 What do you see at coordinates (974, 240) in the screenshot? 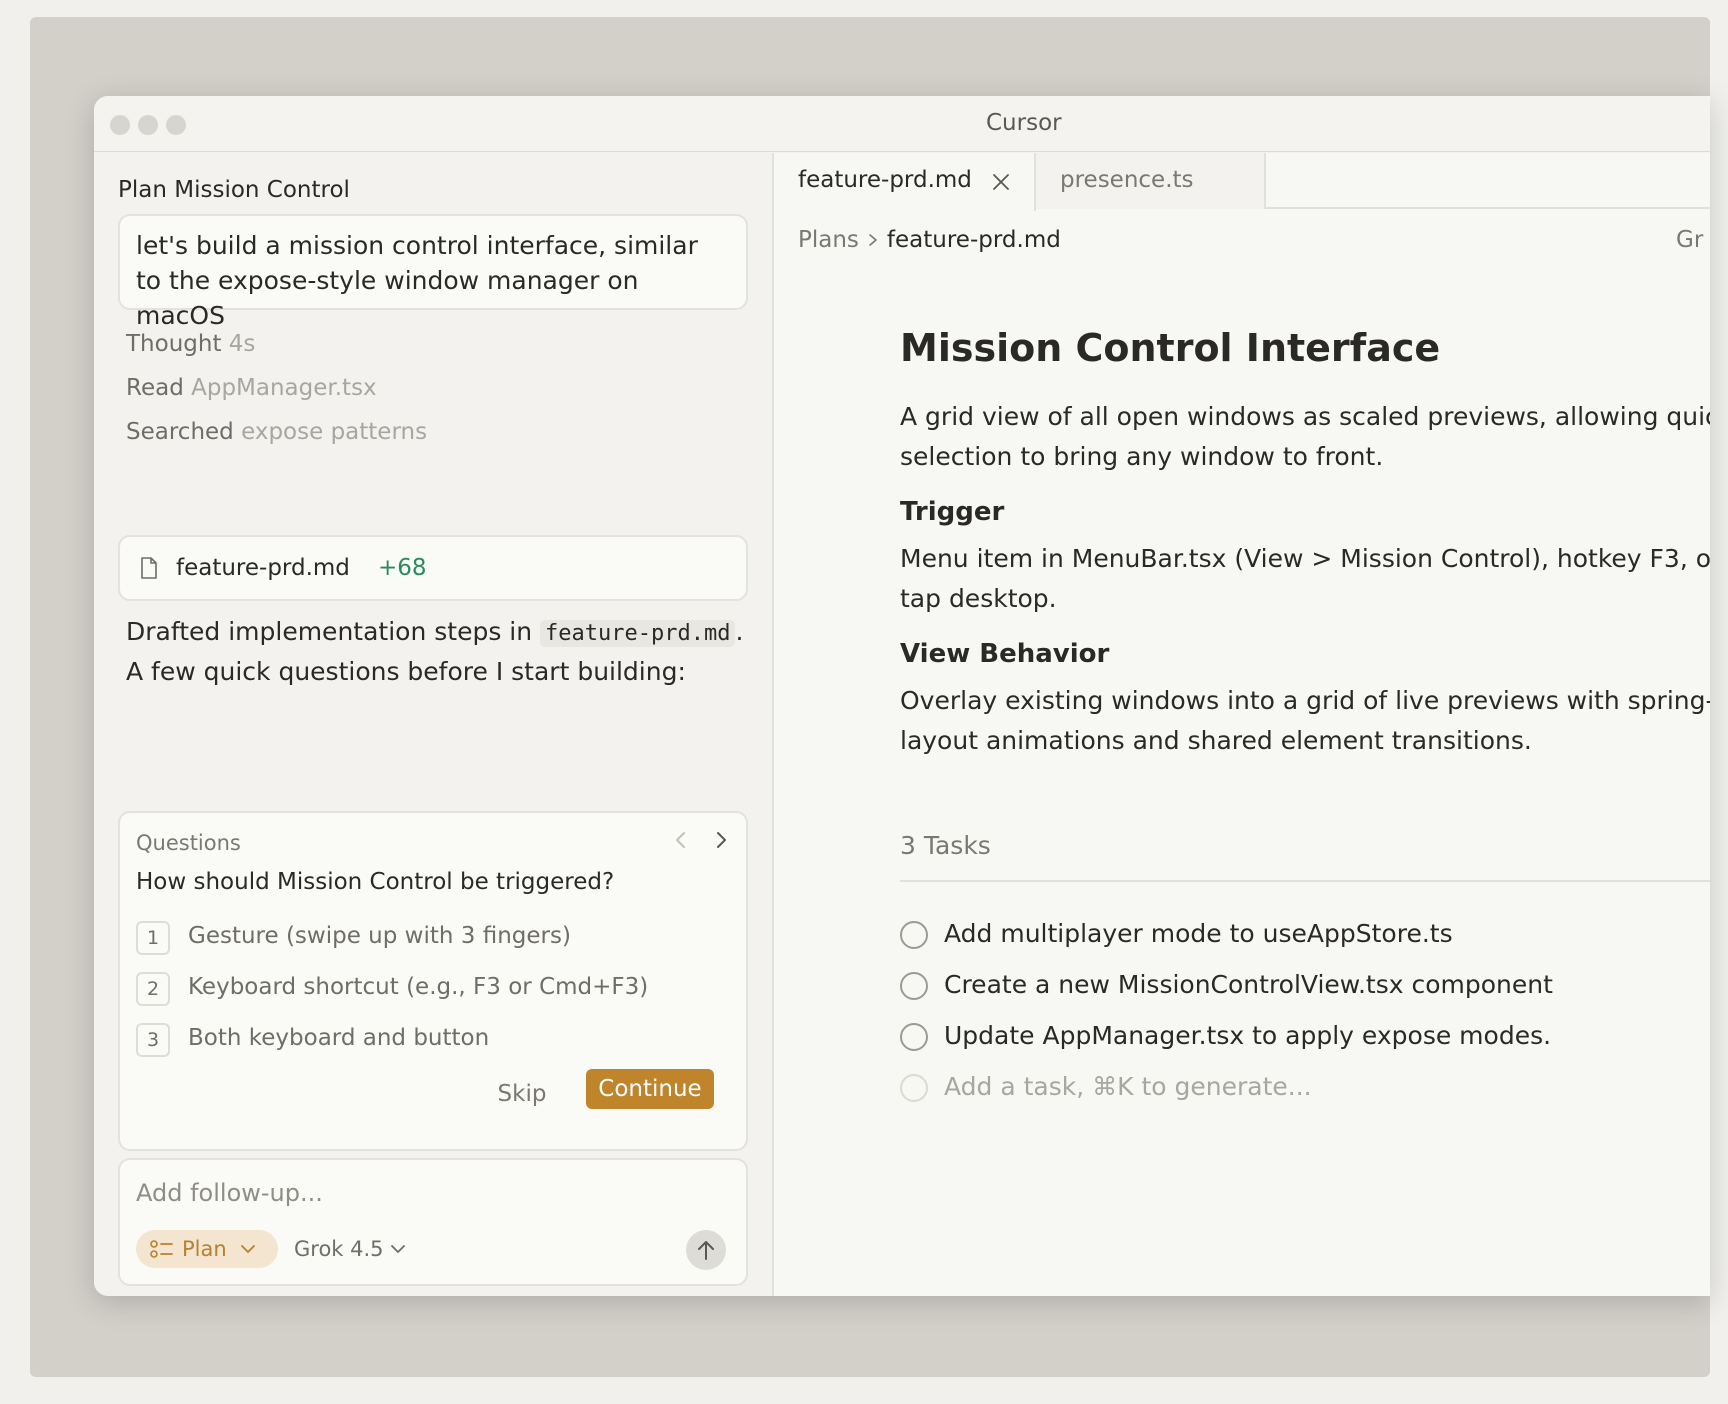
I see `breadcrumb-current: feature-prd.md` at bounding box center [974, 240].